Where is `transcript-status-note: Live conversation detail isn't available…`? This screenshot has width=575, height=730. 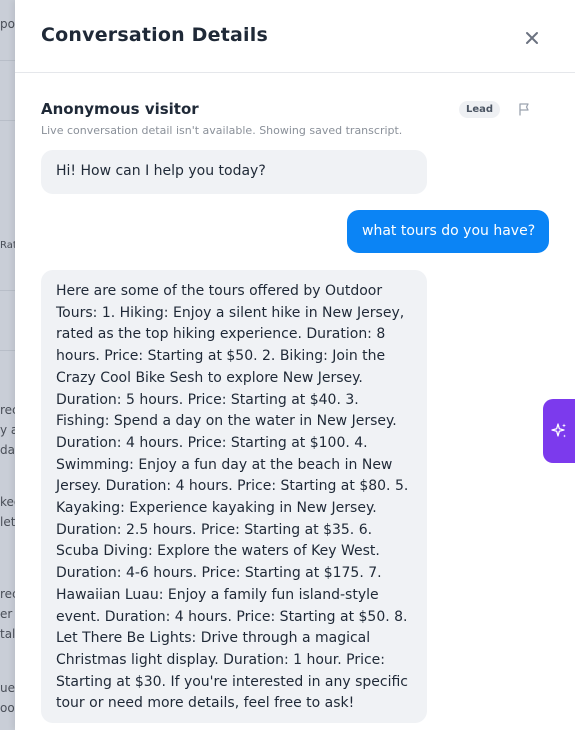 transcript-status-note: Live conversation detail isn't available… is located at coordinates (222, 130).